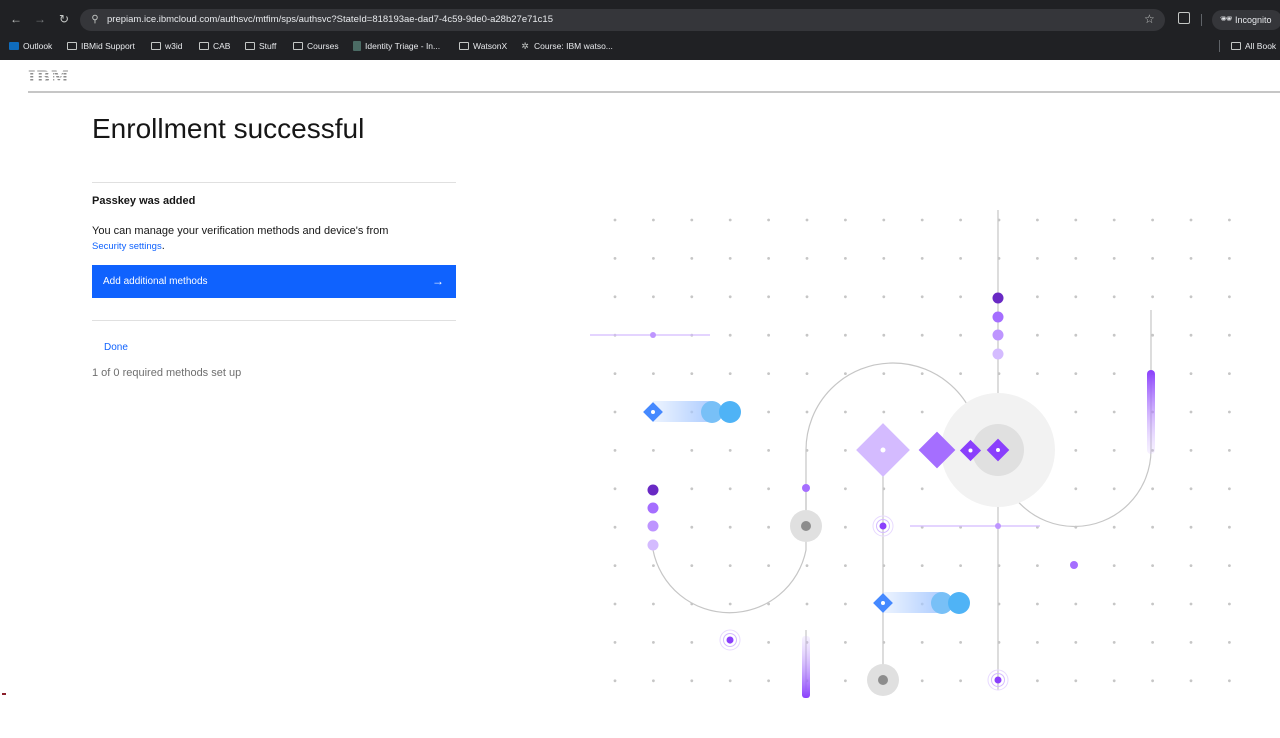 The image size is (1280, 738). Describe the element at coordinates (144, 201) in the screenshot. I see `passkey-added-heading: Passkey was added` at that location.